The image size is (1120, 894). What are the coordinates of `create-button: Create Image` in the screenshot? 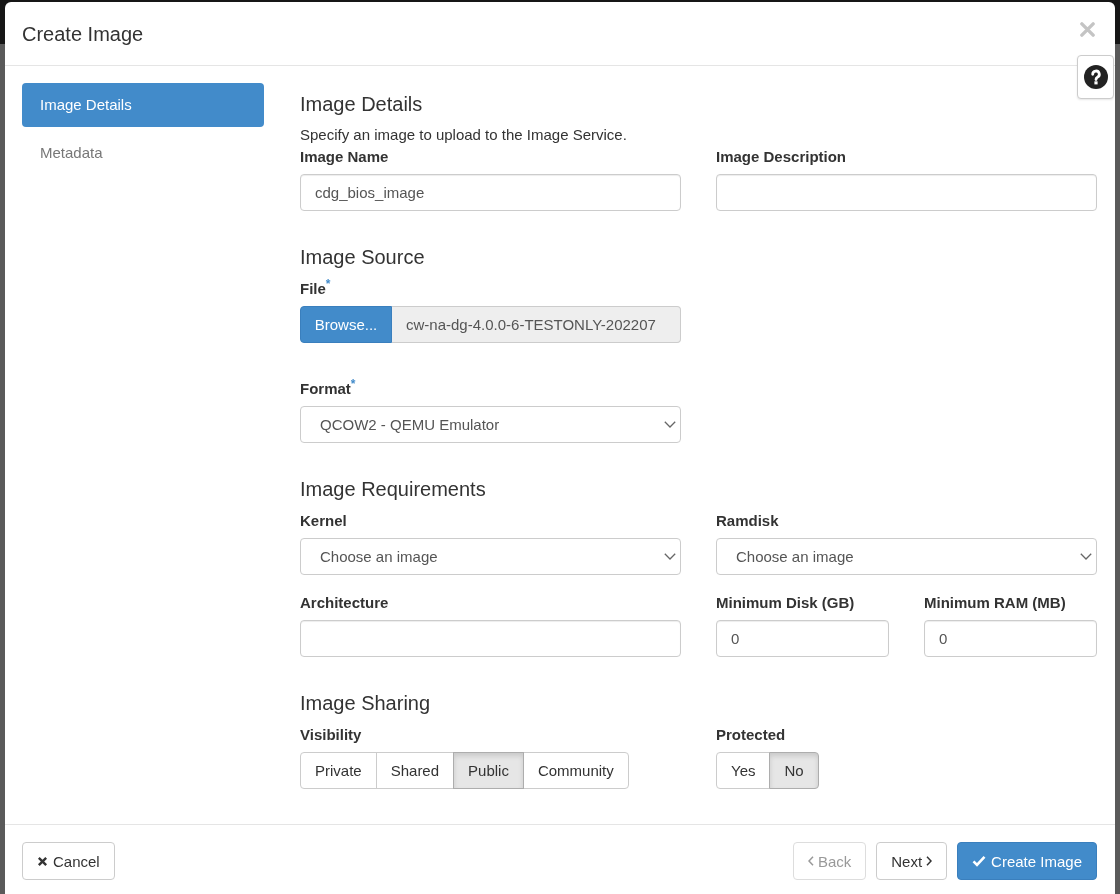 It's located at (1027, 861).